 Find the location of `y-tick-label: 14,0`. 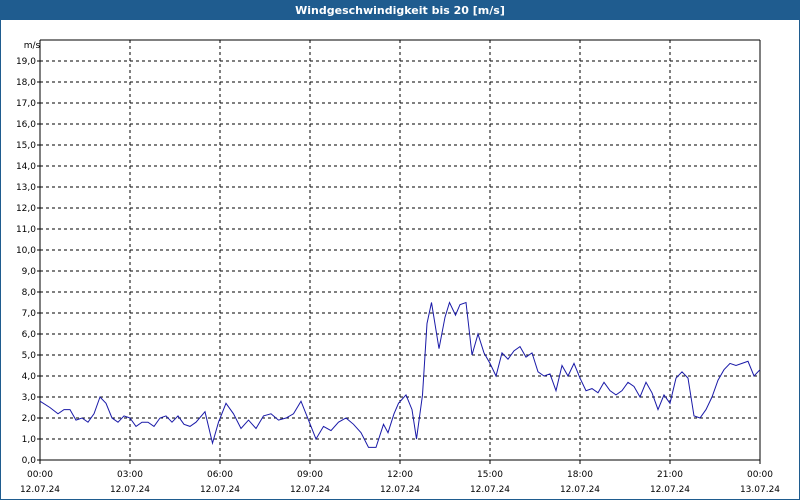

y-tick-label: 14,0 is located at coordinates (26, 167).